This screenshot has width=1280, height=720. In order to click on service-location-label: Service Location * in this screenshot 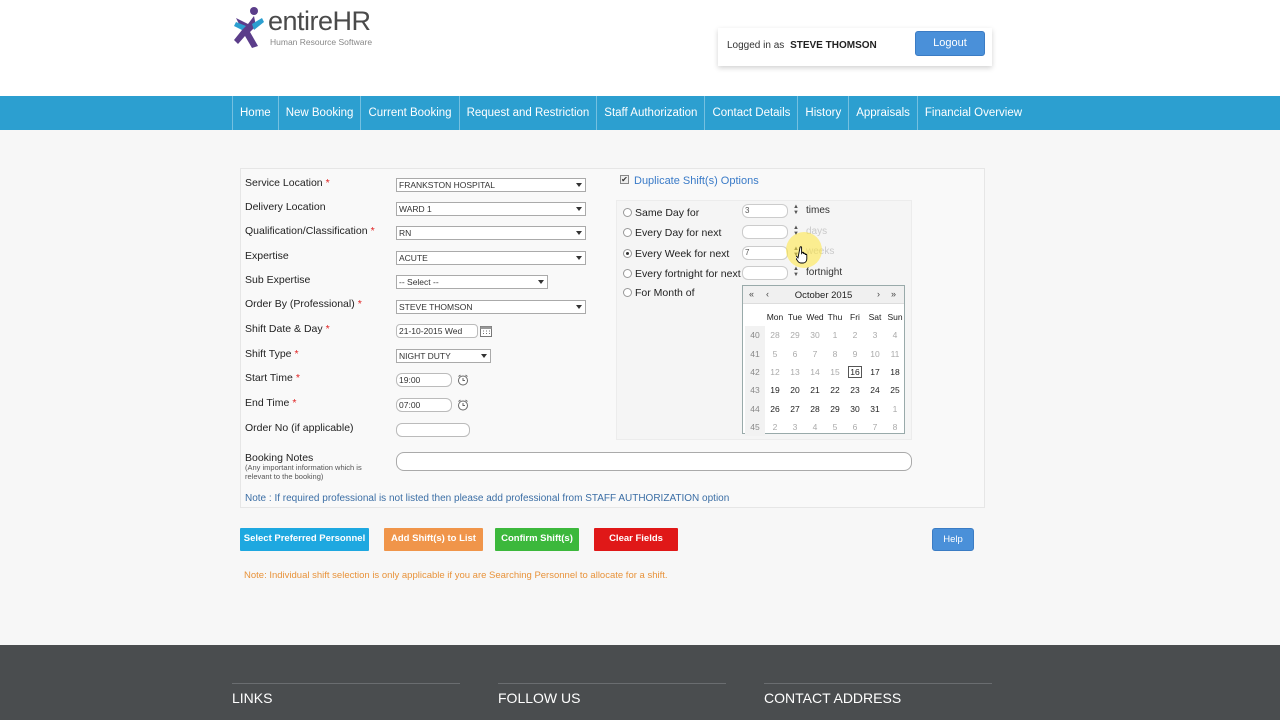, I will do `click(287, 183)`.